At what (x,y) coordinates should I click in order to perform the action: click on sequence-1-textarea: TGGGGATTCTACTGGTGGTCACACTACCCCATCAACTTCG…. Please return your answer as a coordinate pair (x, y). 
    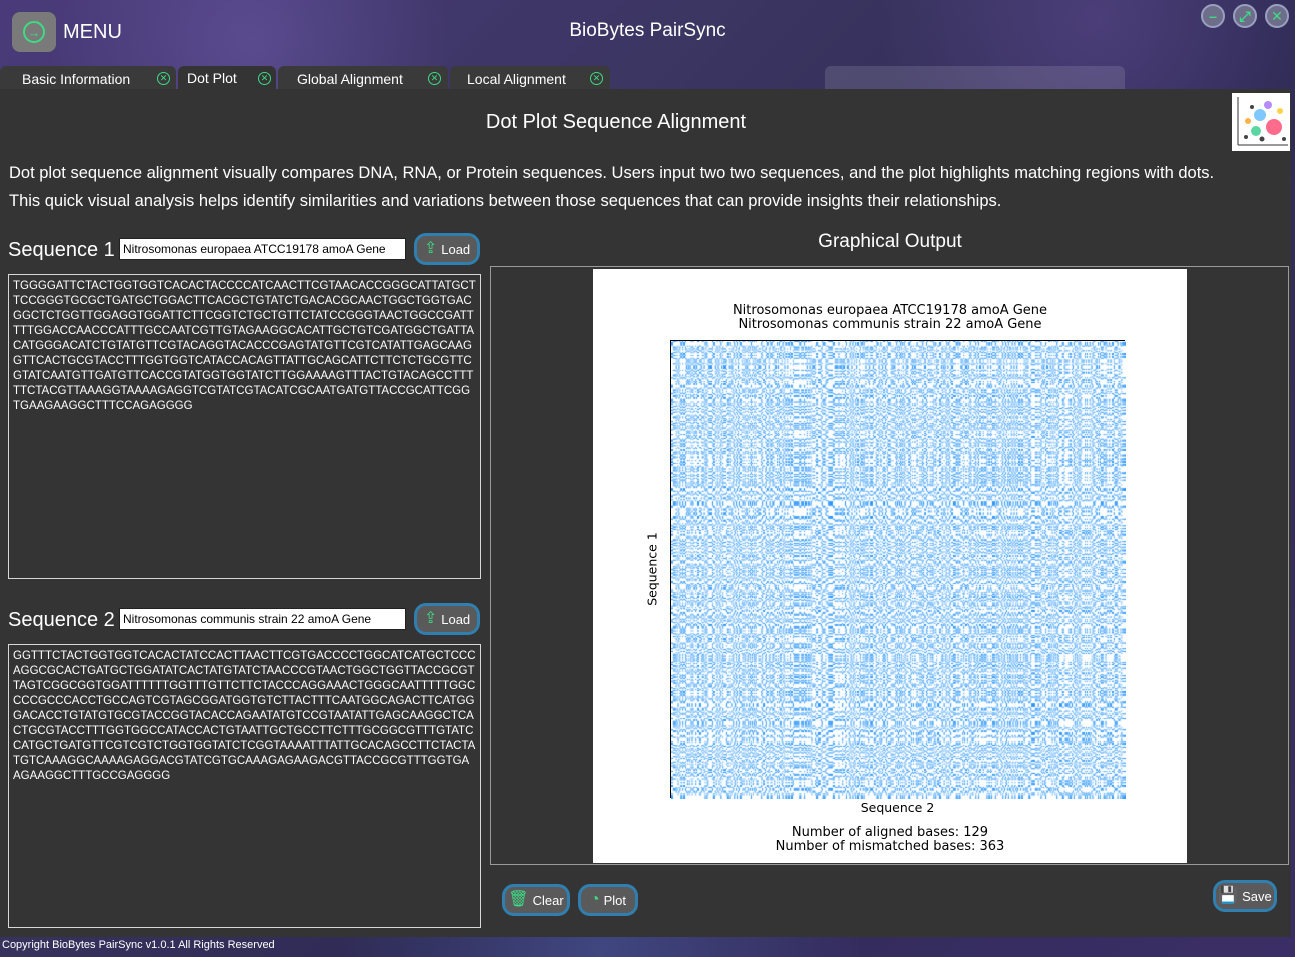
    Looking at the image, I should click on (244, 426).